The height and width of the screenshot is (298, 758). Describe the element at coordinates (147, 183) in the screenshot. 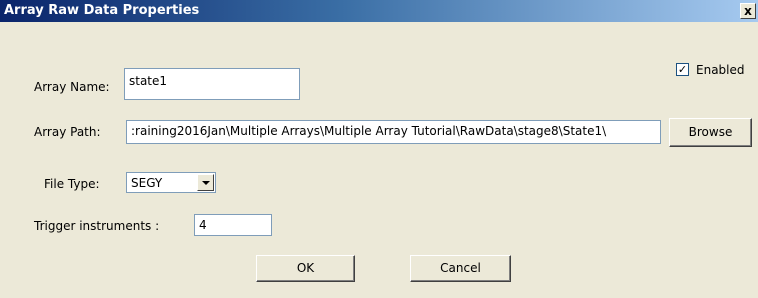

I see `file-type-value: SEGY` at that location.